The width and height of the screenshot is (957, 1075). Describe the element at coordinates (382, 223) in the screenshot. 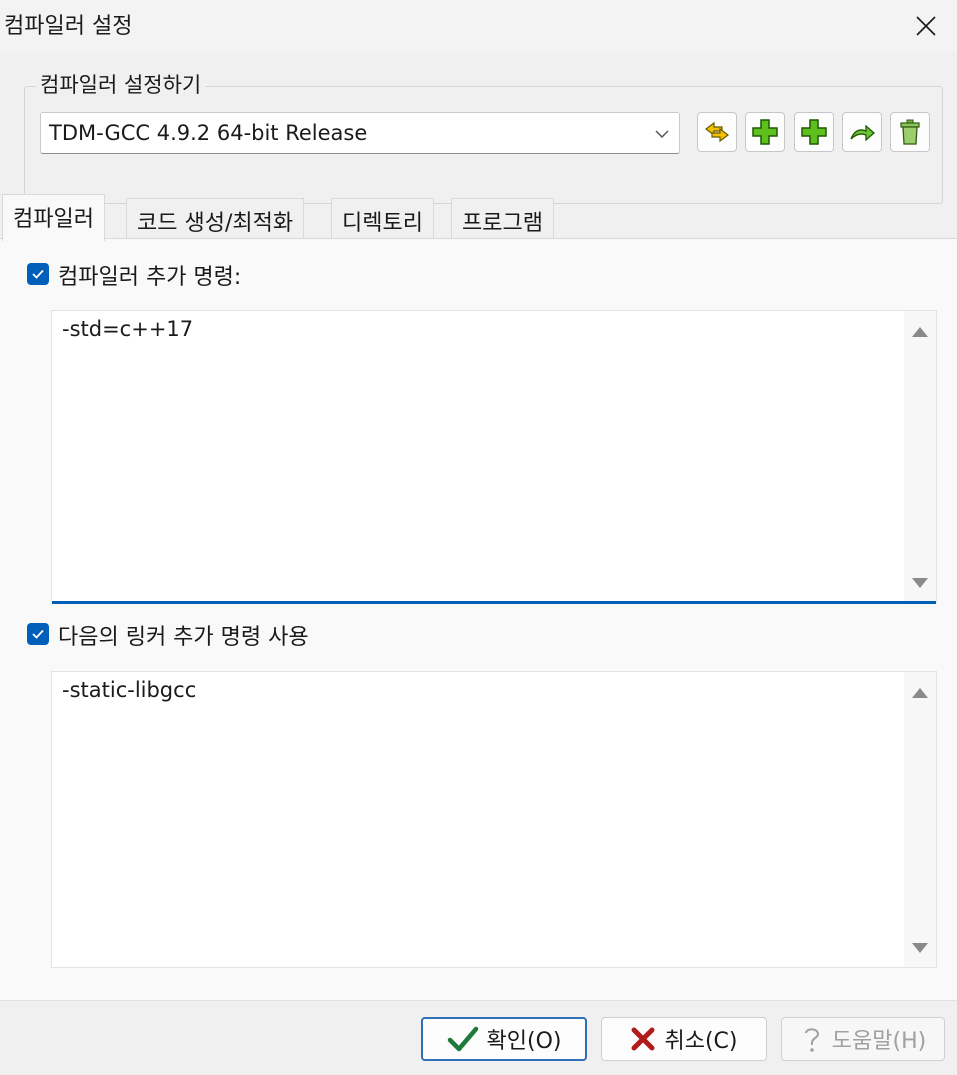

I see `tab-label: 디렉토리` at that location.